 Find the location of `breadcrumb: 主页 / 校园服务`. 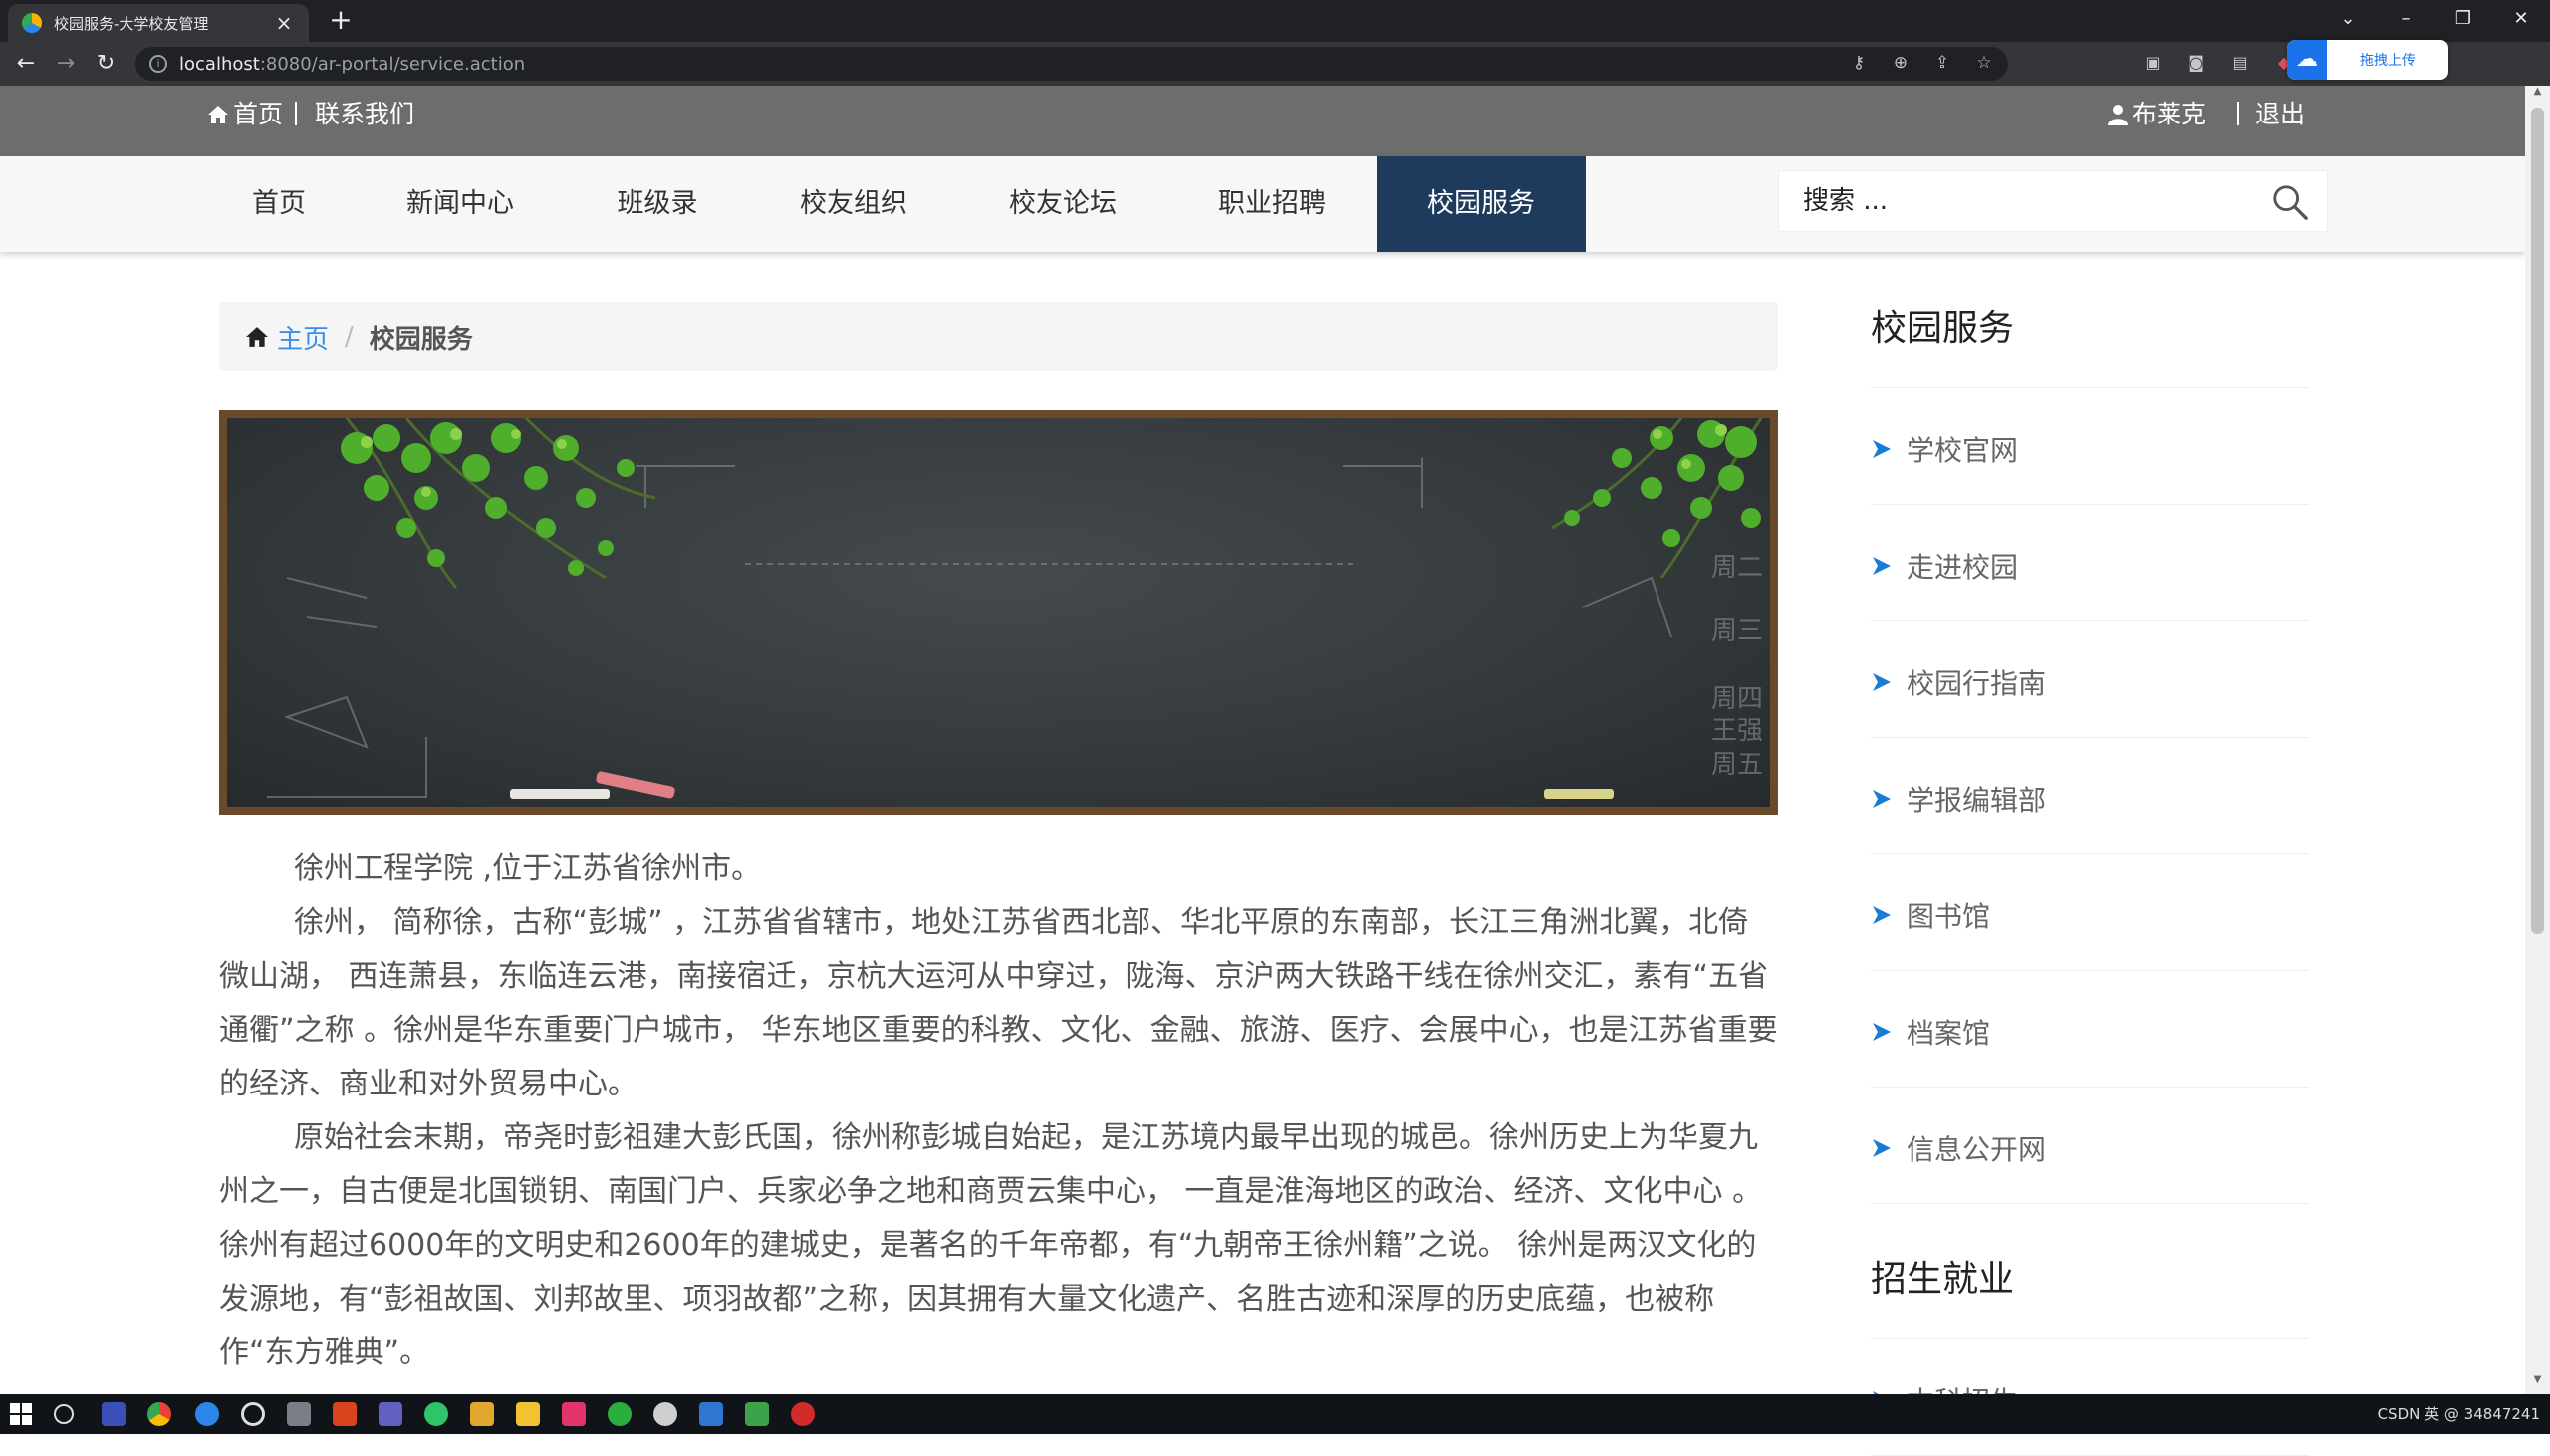

breadcrumb: 主页 / 校园服务 is located at coordinates (998, 336).